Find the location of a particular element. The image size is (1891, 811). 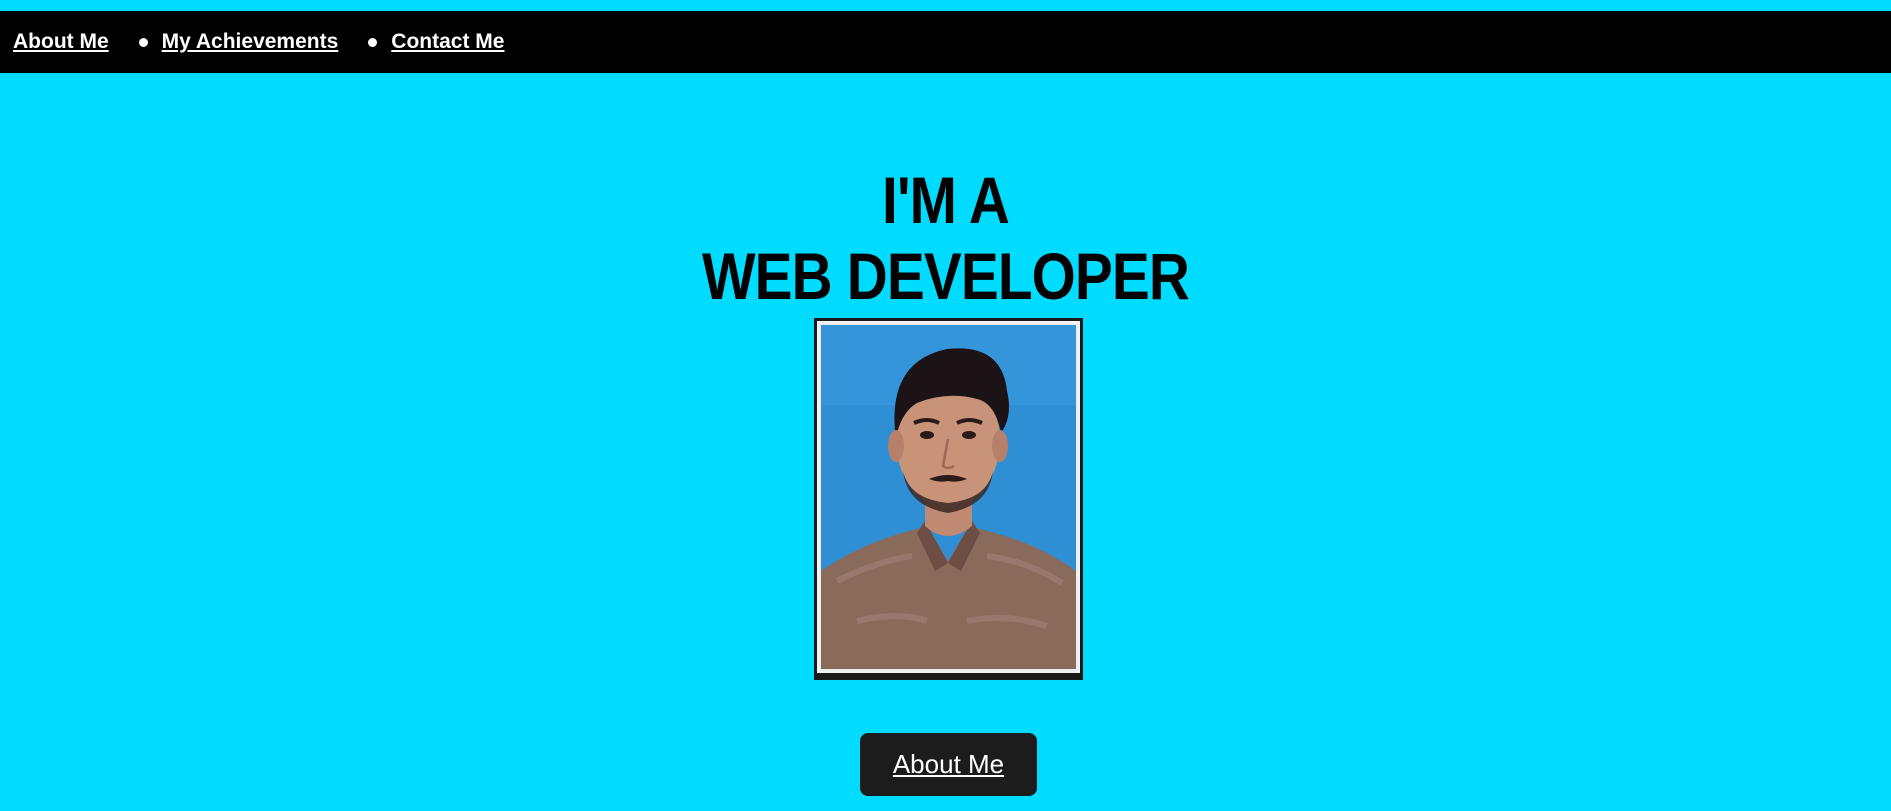

nav-link-about-me: About Me is located at coordinates (61, 42).